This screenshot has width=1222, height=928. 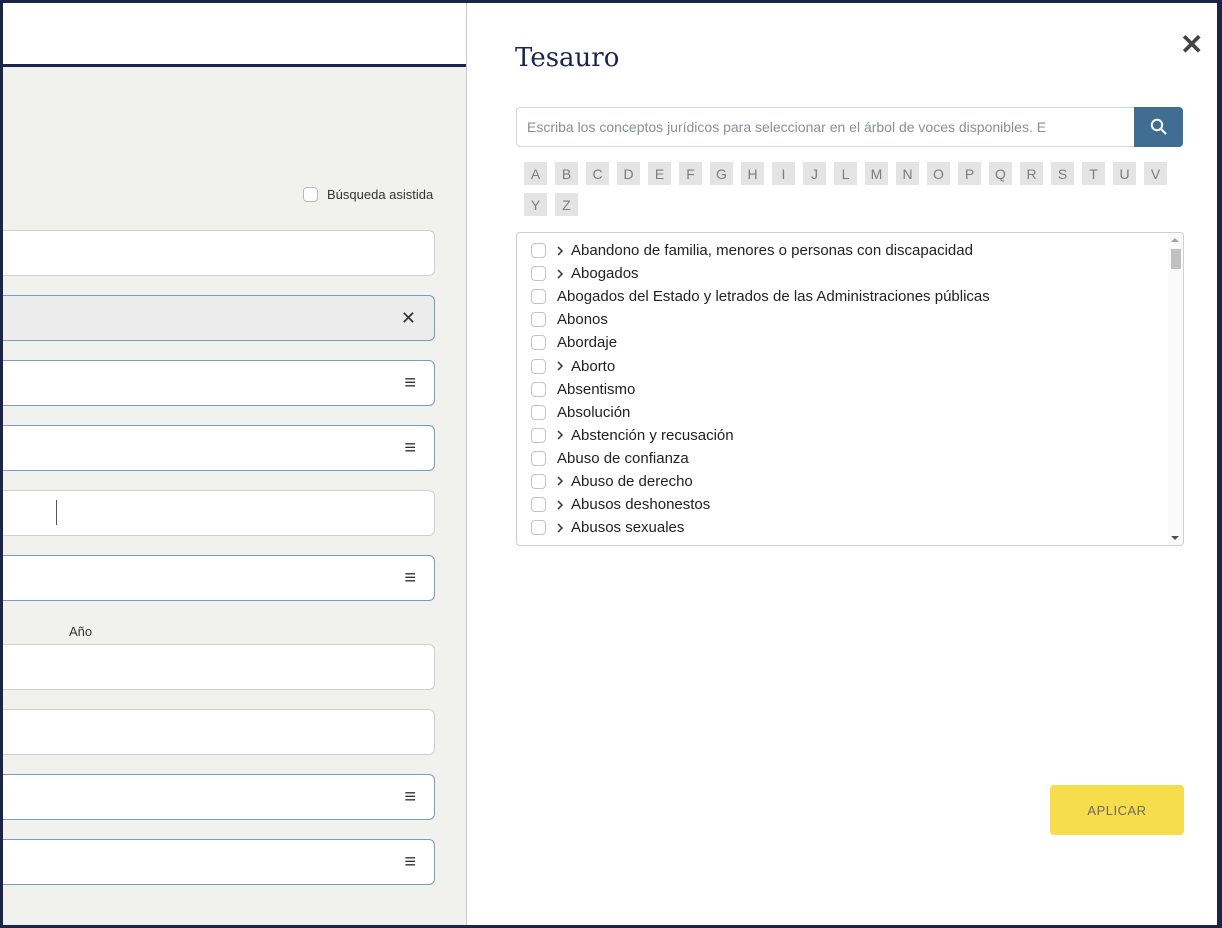 I want to click on selected-filter-field: ✕, so click(x=219, y=318).